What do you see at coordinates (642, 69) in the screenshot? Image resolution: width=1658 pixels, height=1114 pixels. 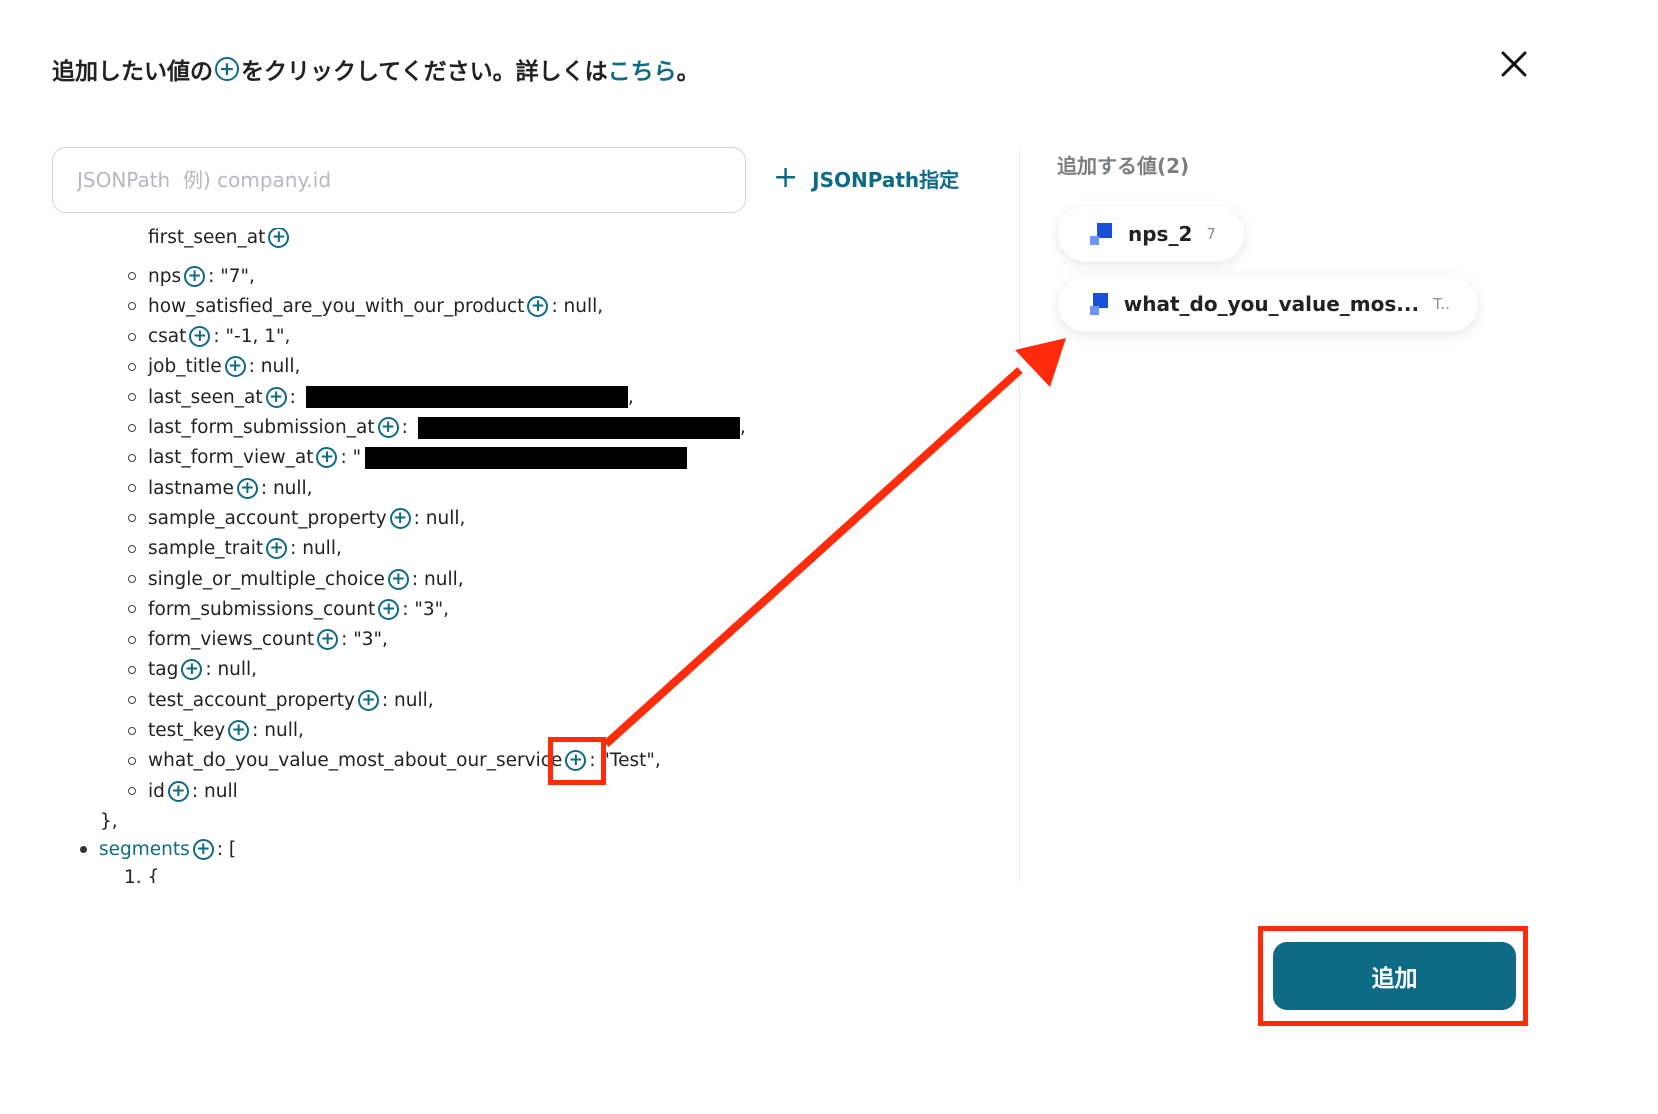 I see `help-link: こちら` at bounding box center [642, 69].